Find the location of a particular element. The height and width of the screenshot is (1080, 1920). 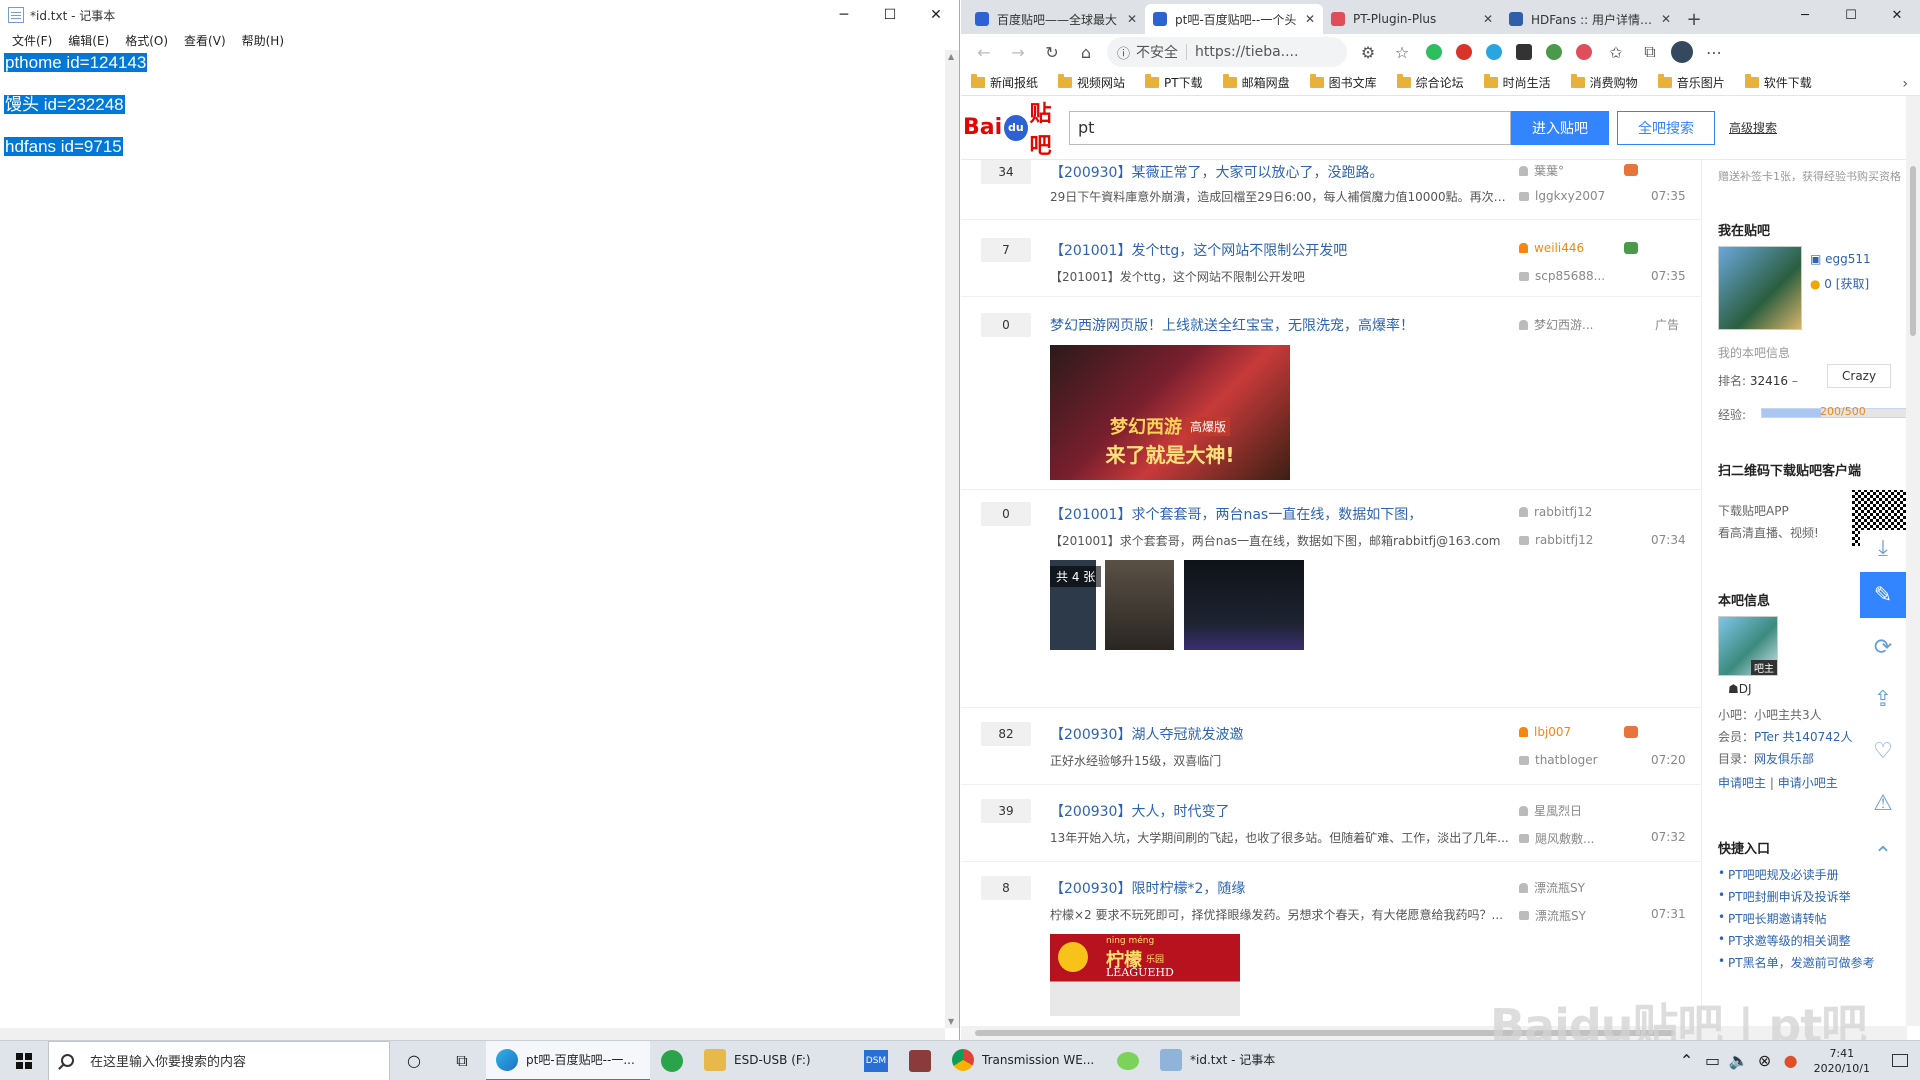

favorite-star-icon: ☆ is located at coordinates (1402, 52).